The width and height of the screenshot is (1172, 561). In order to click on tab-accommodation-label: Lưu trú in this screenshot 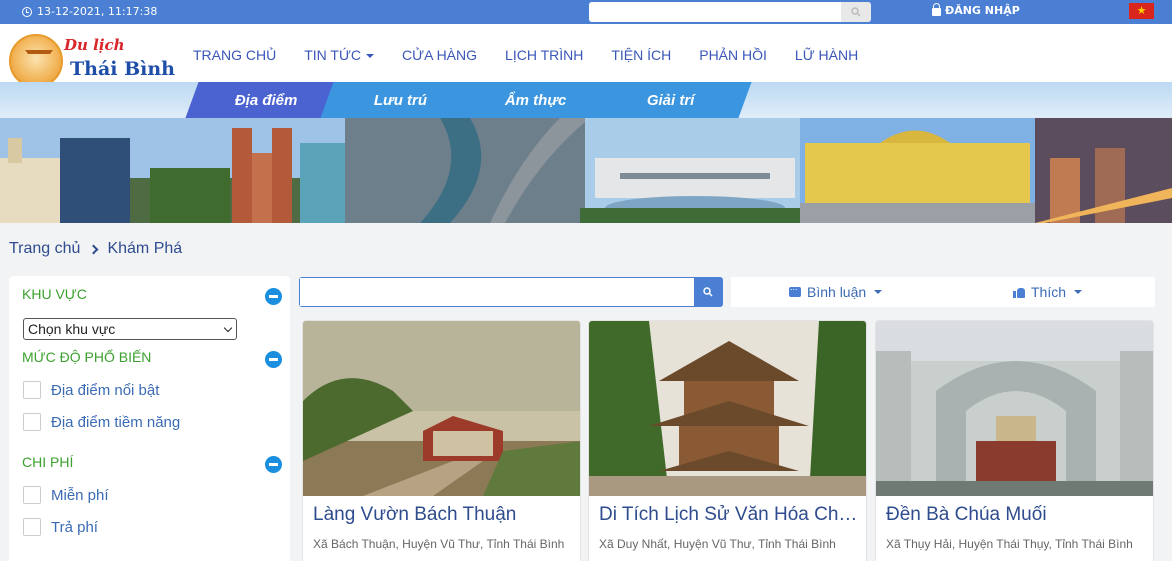, I will do `click(401, 100)`.